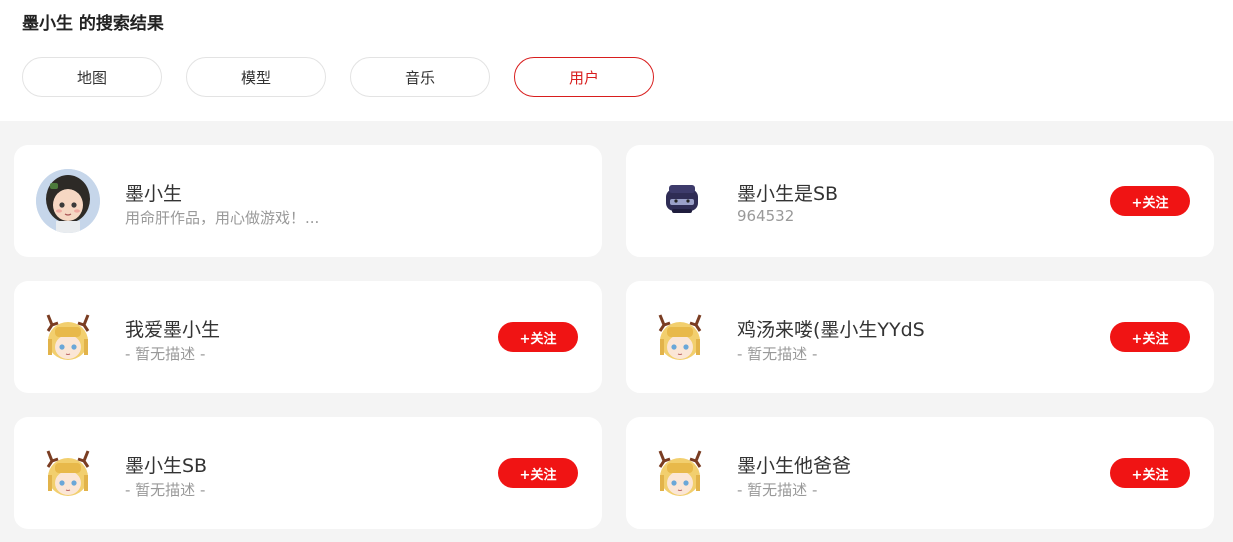 Image resolution: width=1233 pixels, height=542 pixels. Describe the element at coordinates (584, 77) in the screenshot. I see `tab-users: 用户` at that location.